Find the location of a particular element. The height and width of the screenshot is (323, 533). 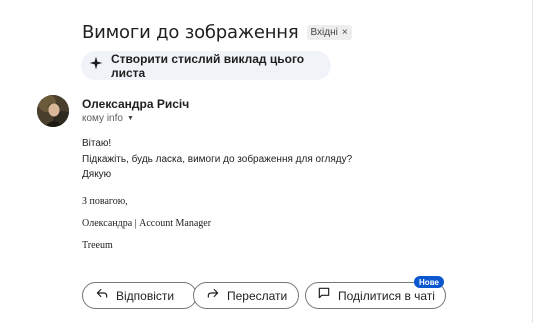

recipient-details-toggle: кому info ▼ is located at coordinates (108, 118).